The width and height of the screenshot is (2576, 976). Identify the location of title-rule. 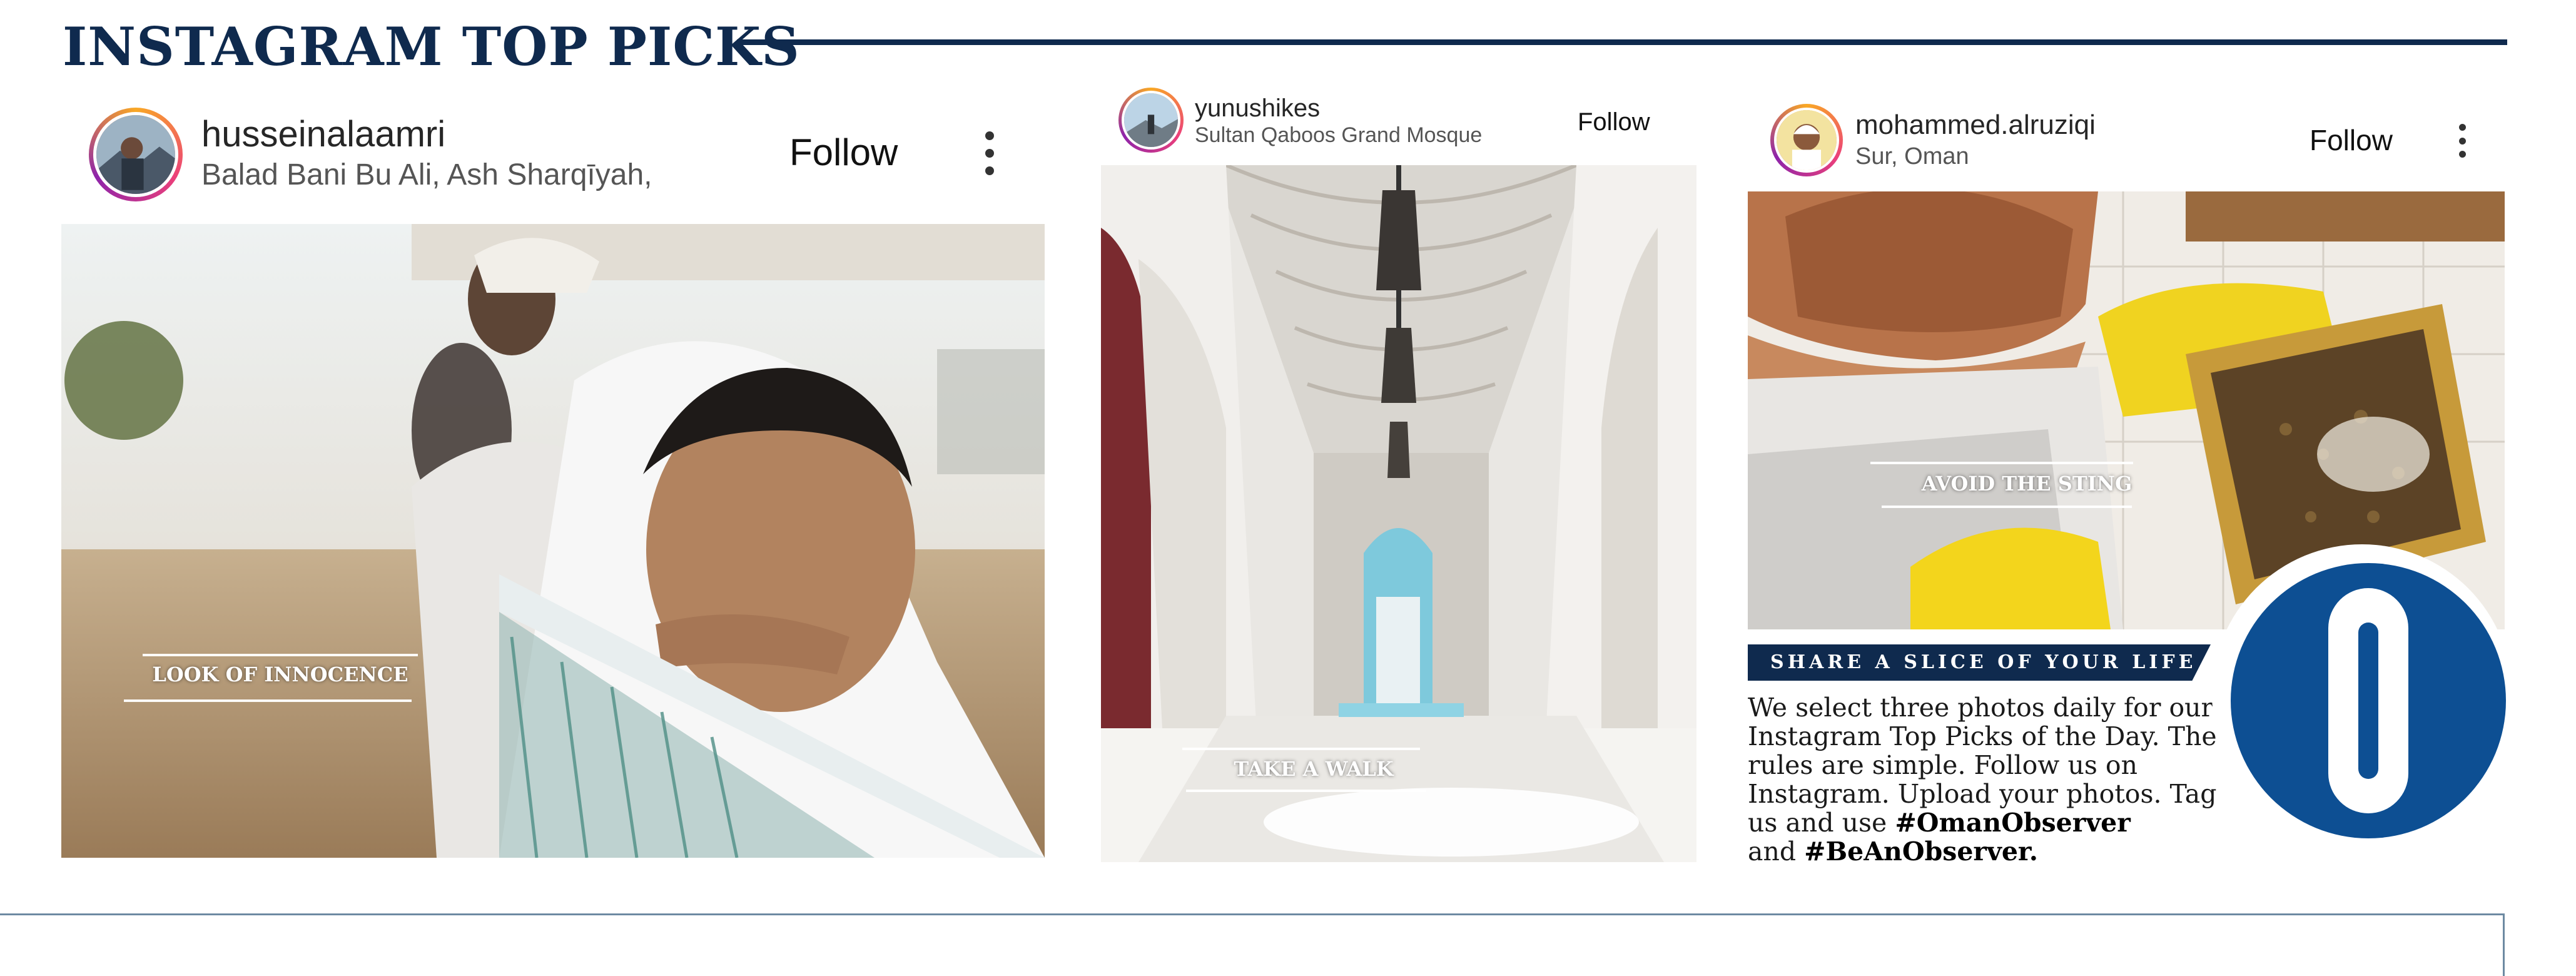
(1622, 42).